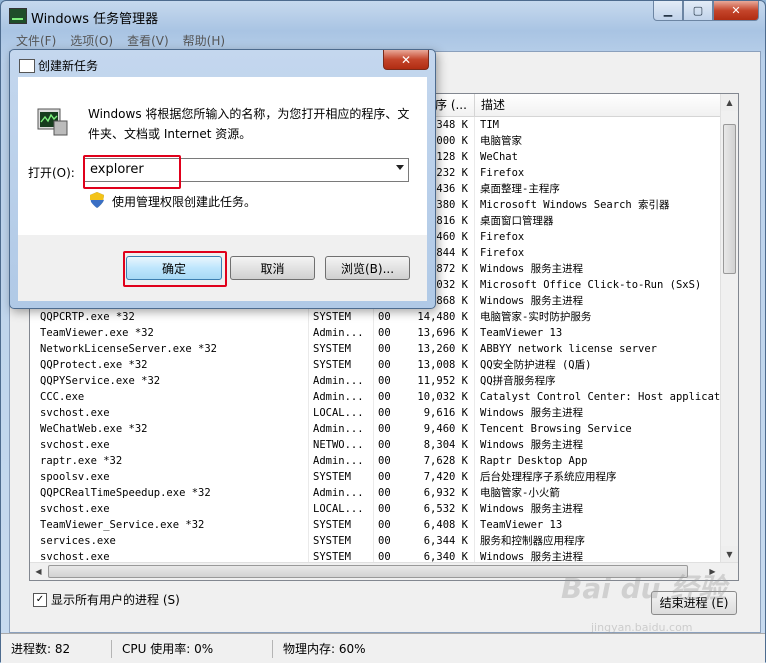 The height and width of the screenshot is (663, 766). Describe the element at coordinates (729, 102) in the screenshot. I see `scroll-up-icon: ▲` at that location.